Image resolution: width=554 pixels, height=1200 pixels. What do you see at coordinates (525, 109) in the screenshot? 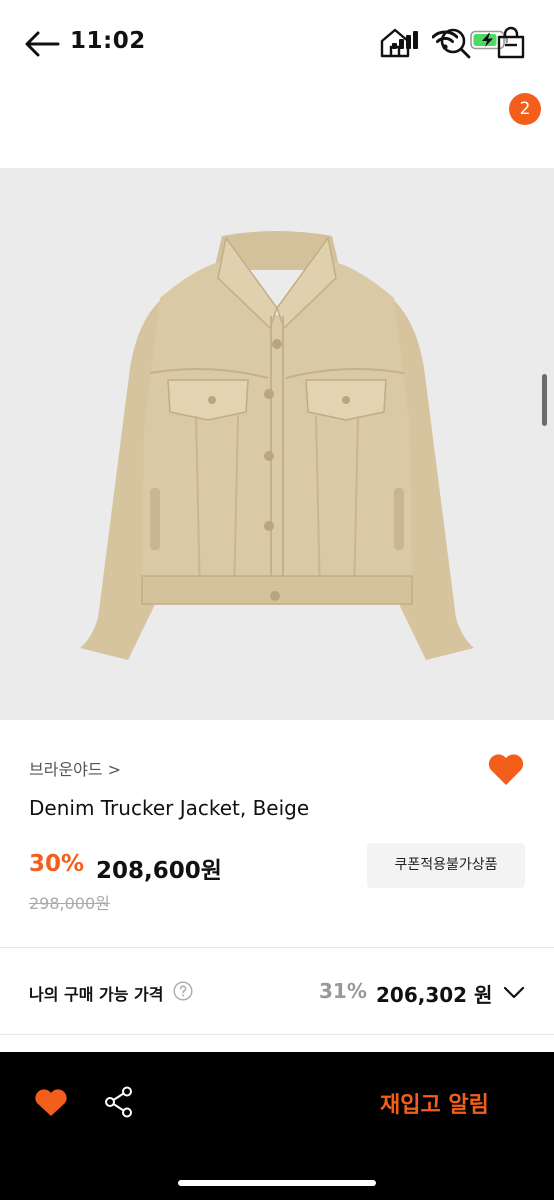
I see `cart-count-badge: 2` at bounding box center [525, 109].